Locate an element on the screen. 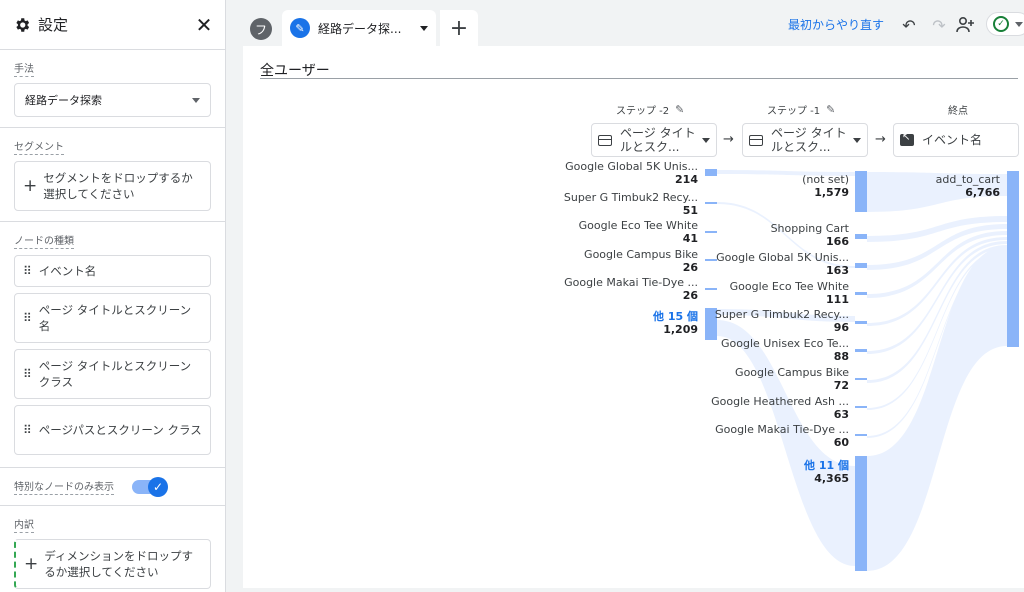 The image size is (1024, 592). unique-nodes-row: 特別なノードのみ表示 ✓ is located at coordinates (112, 487).